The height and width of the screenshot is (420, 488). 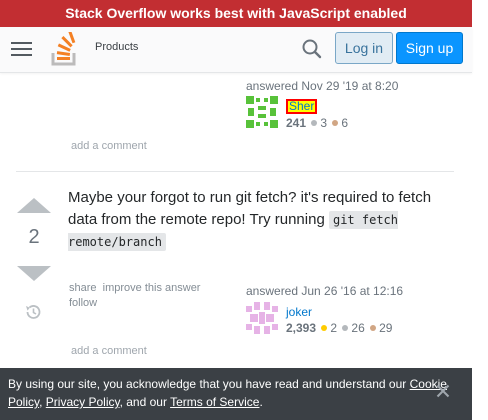 What do you see at coordinates (34, 237) in the screenshot?
I see `vote-count: 2` at bounding box center [34, 237].